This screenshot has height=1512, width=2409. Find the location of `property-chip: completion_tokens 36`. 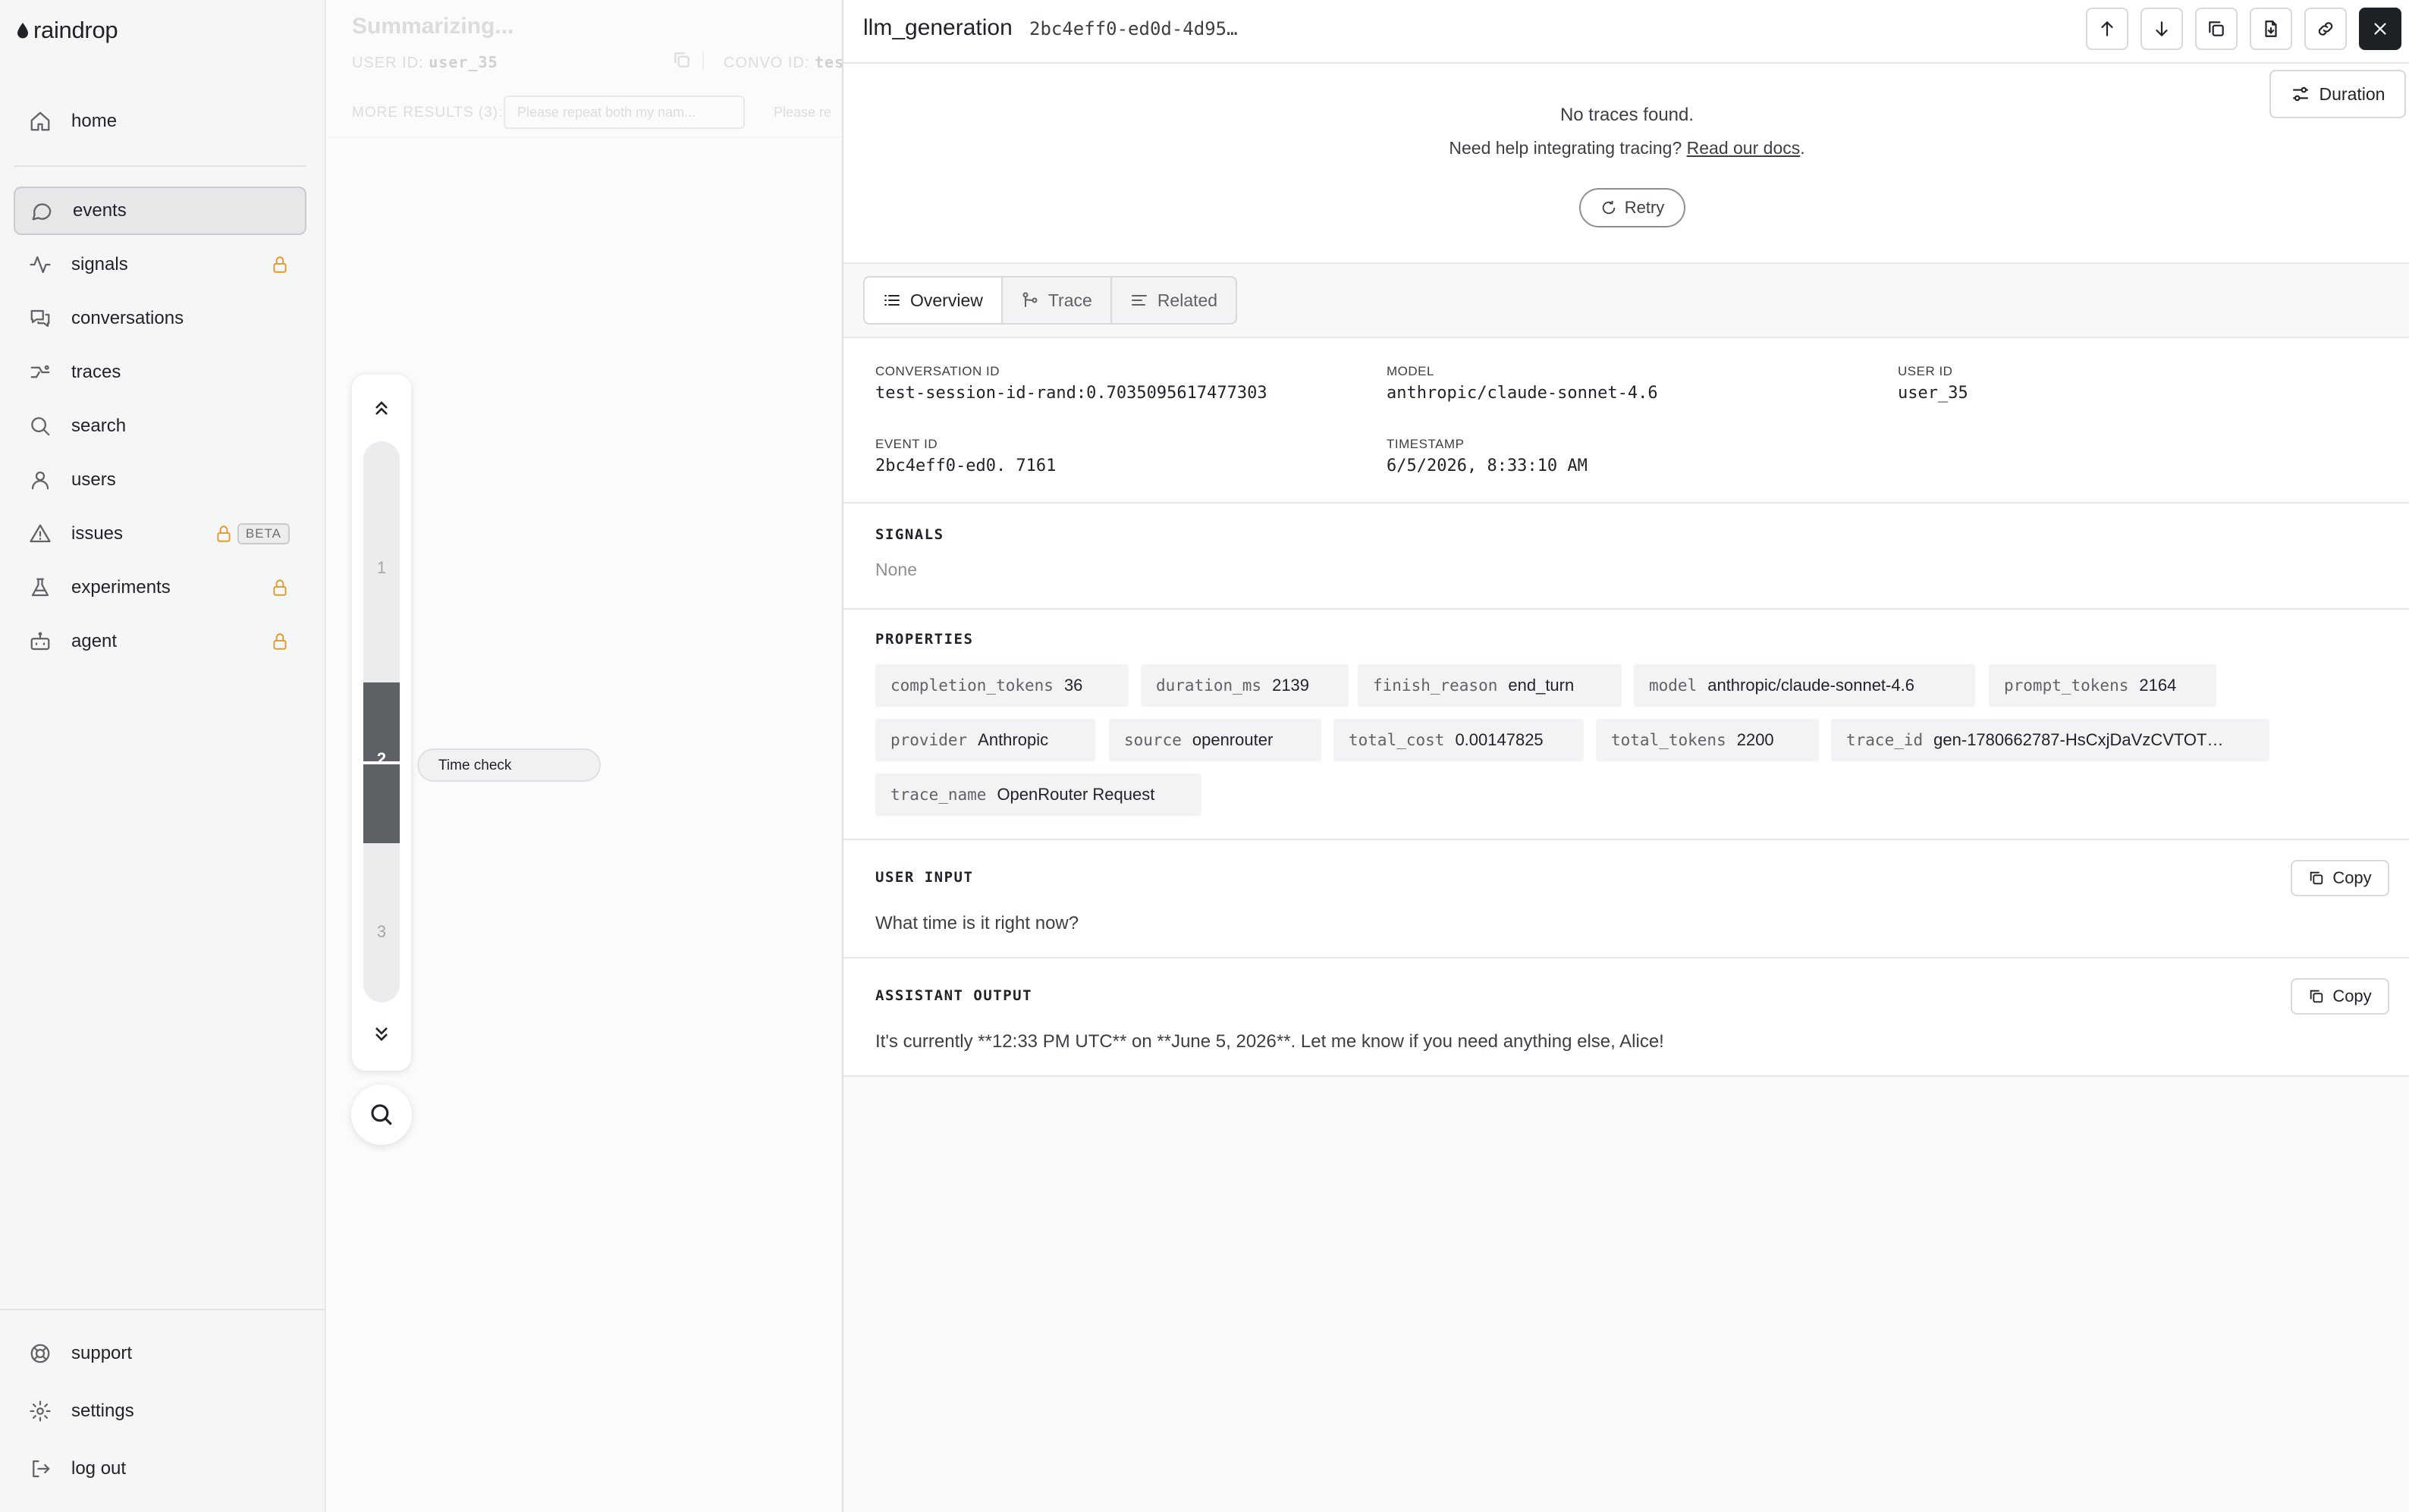

property-chip: completion_tokens 36 is located at coordinates (1002, 685).